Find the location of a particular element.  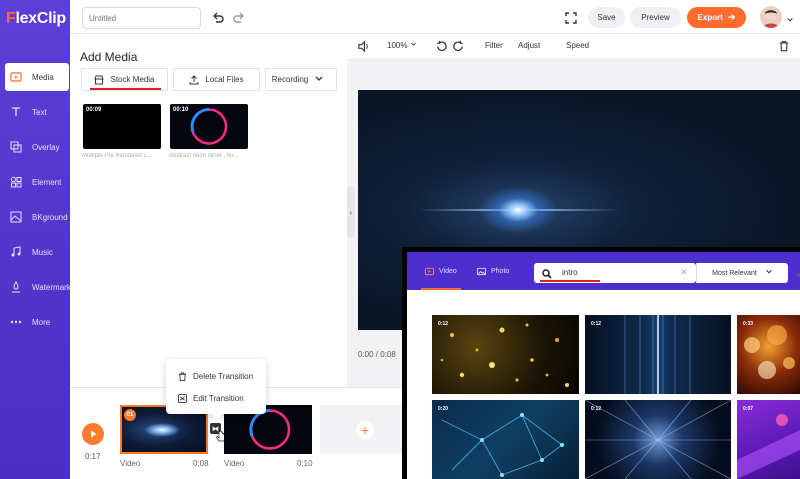

network-lines-preview is located at coordinates (502, 445).